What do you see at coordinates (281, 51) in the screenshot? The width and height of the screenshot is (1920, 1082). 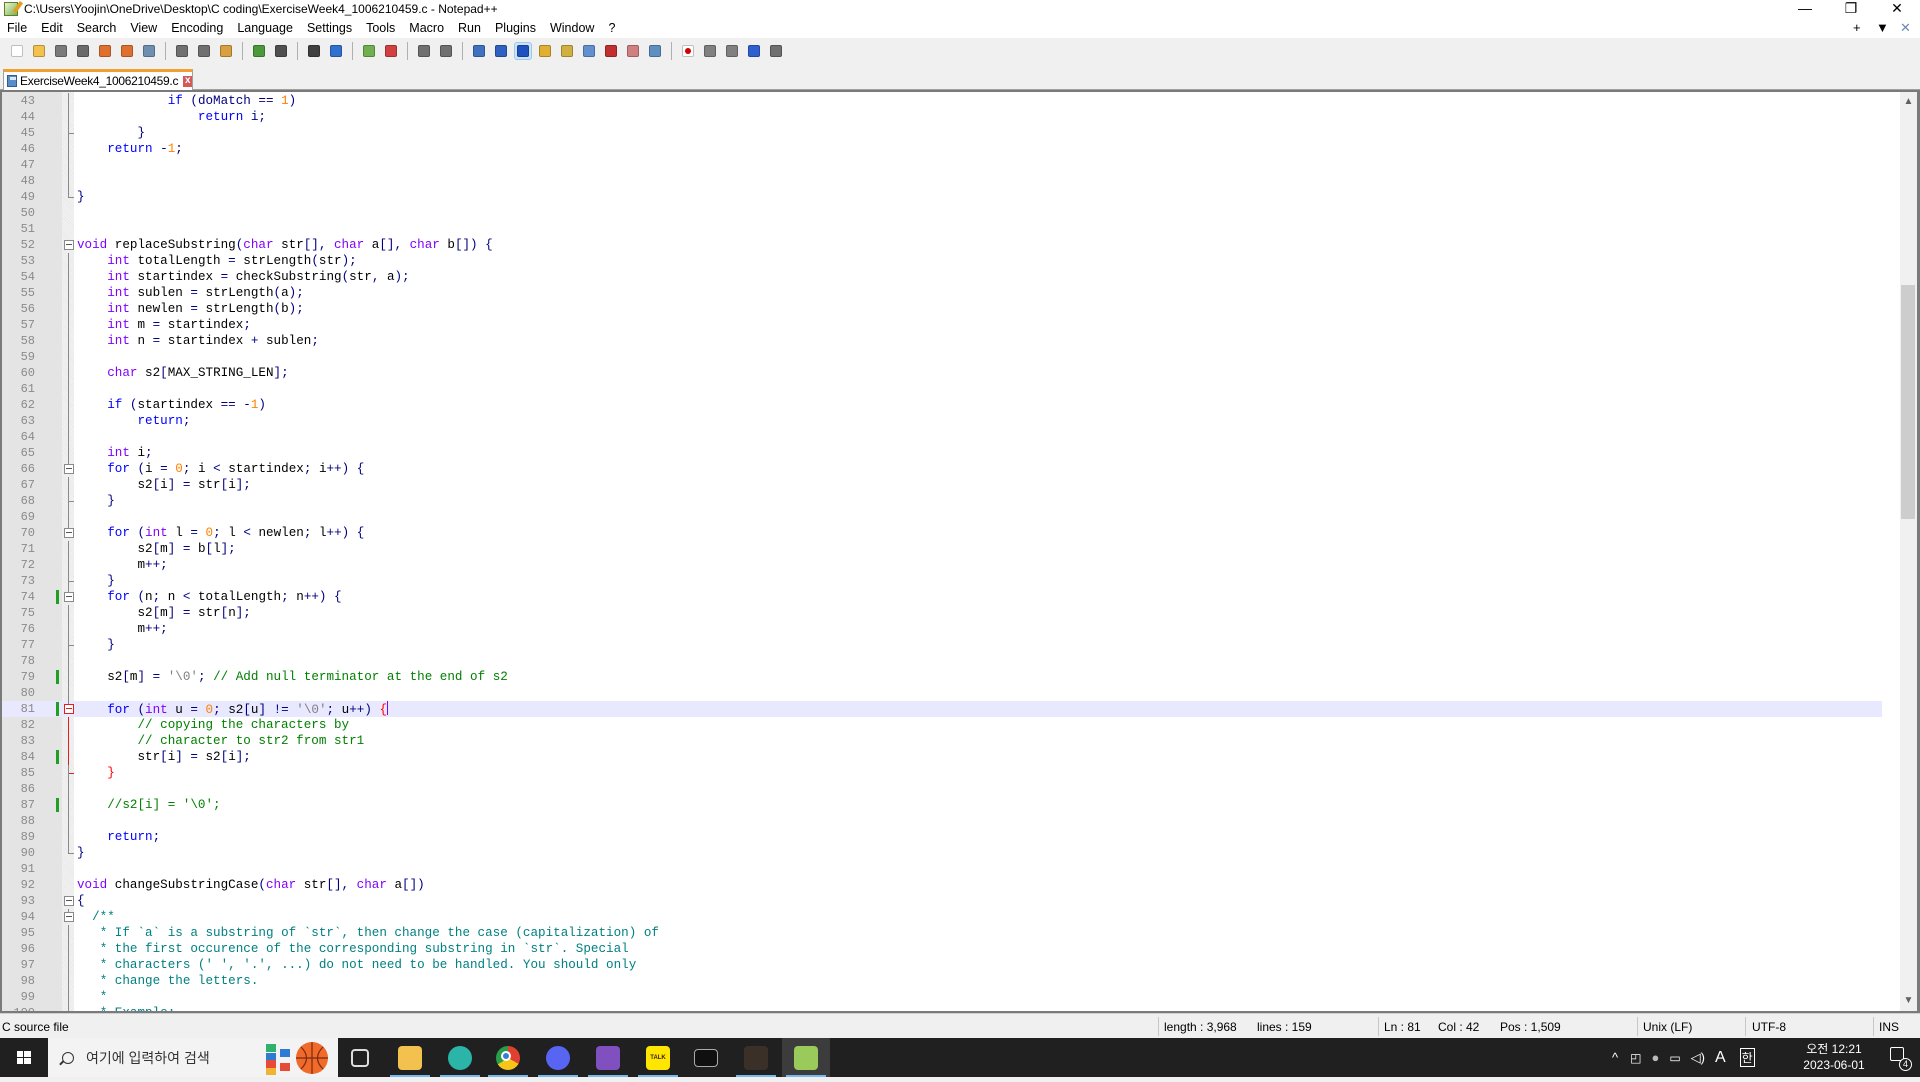 I see `redo-button` at bounding box center [281, 51].